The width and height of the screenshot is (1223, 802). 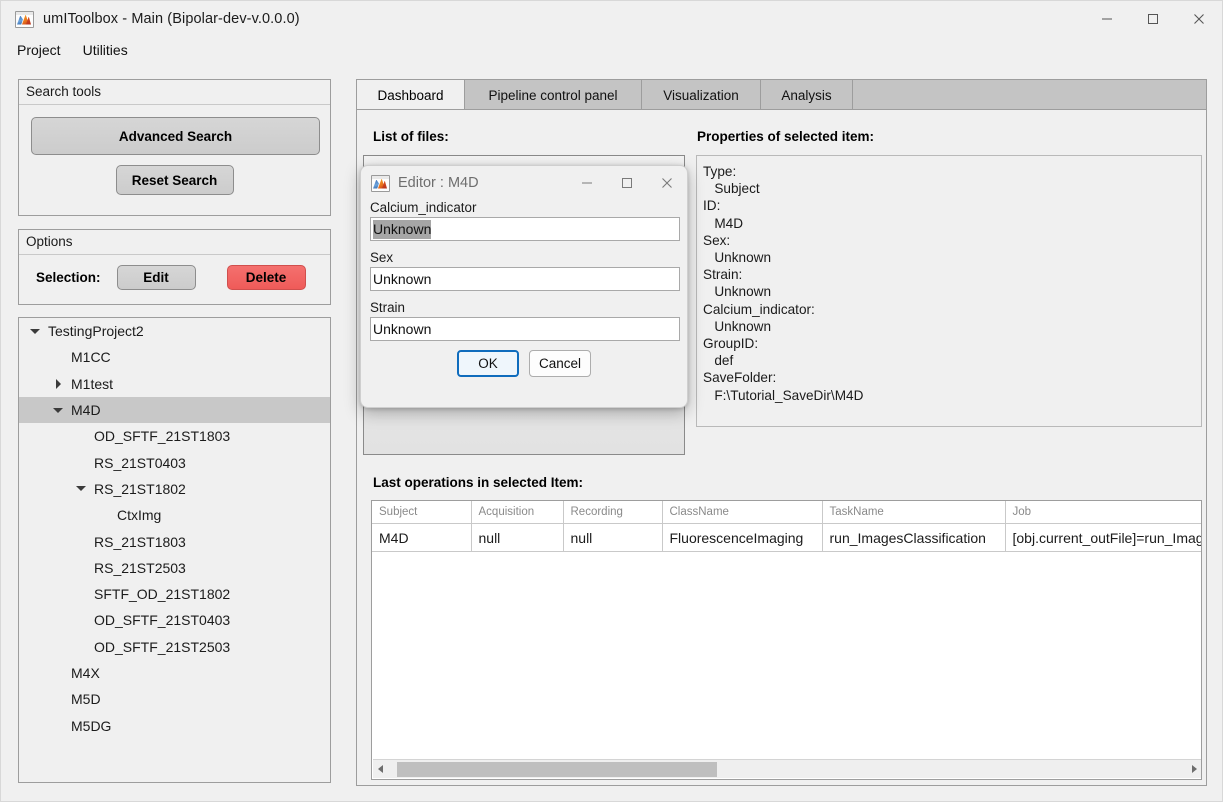 What do you see at coordinates (96, 331) in the screenshot?
I see `tree-item-label: TestingProject2` at bounding box center [96, 331].